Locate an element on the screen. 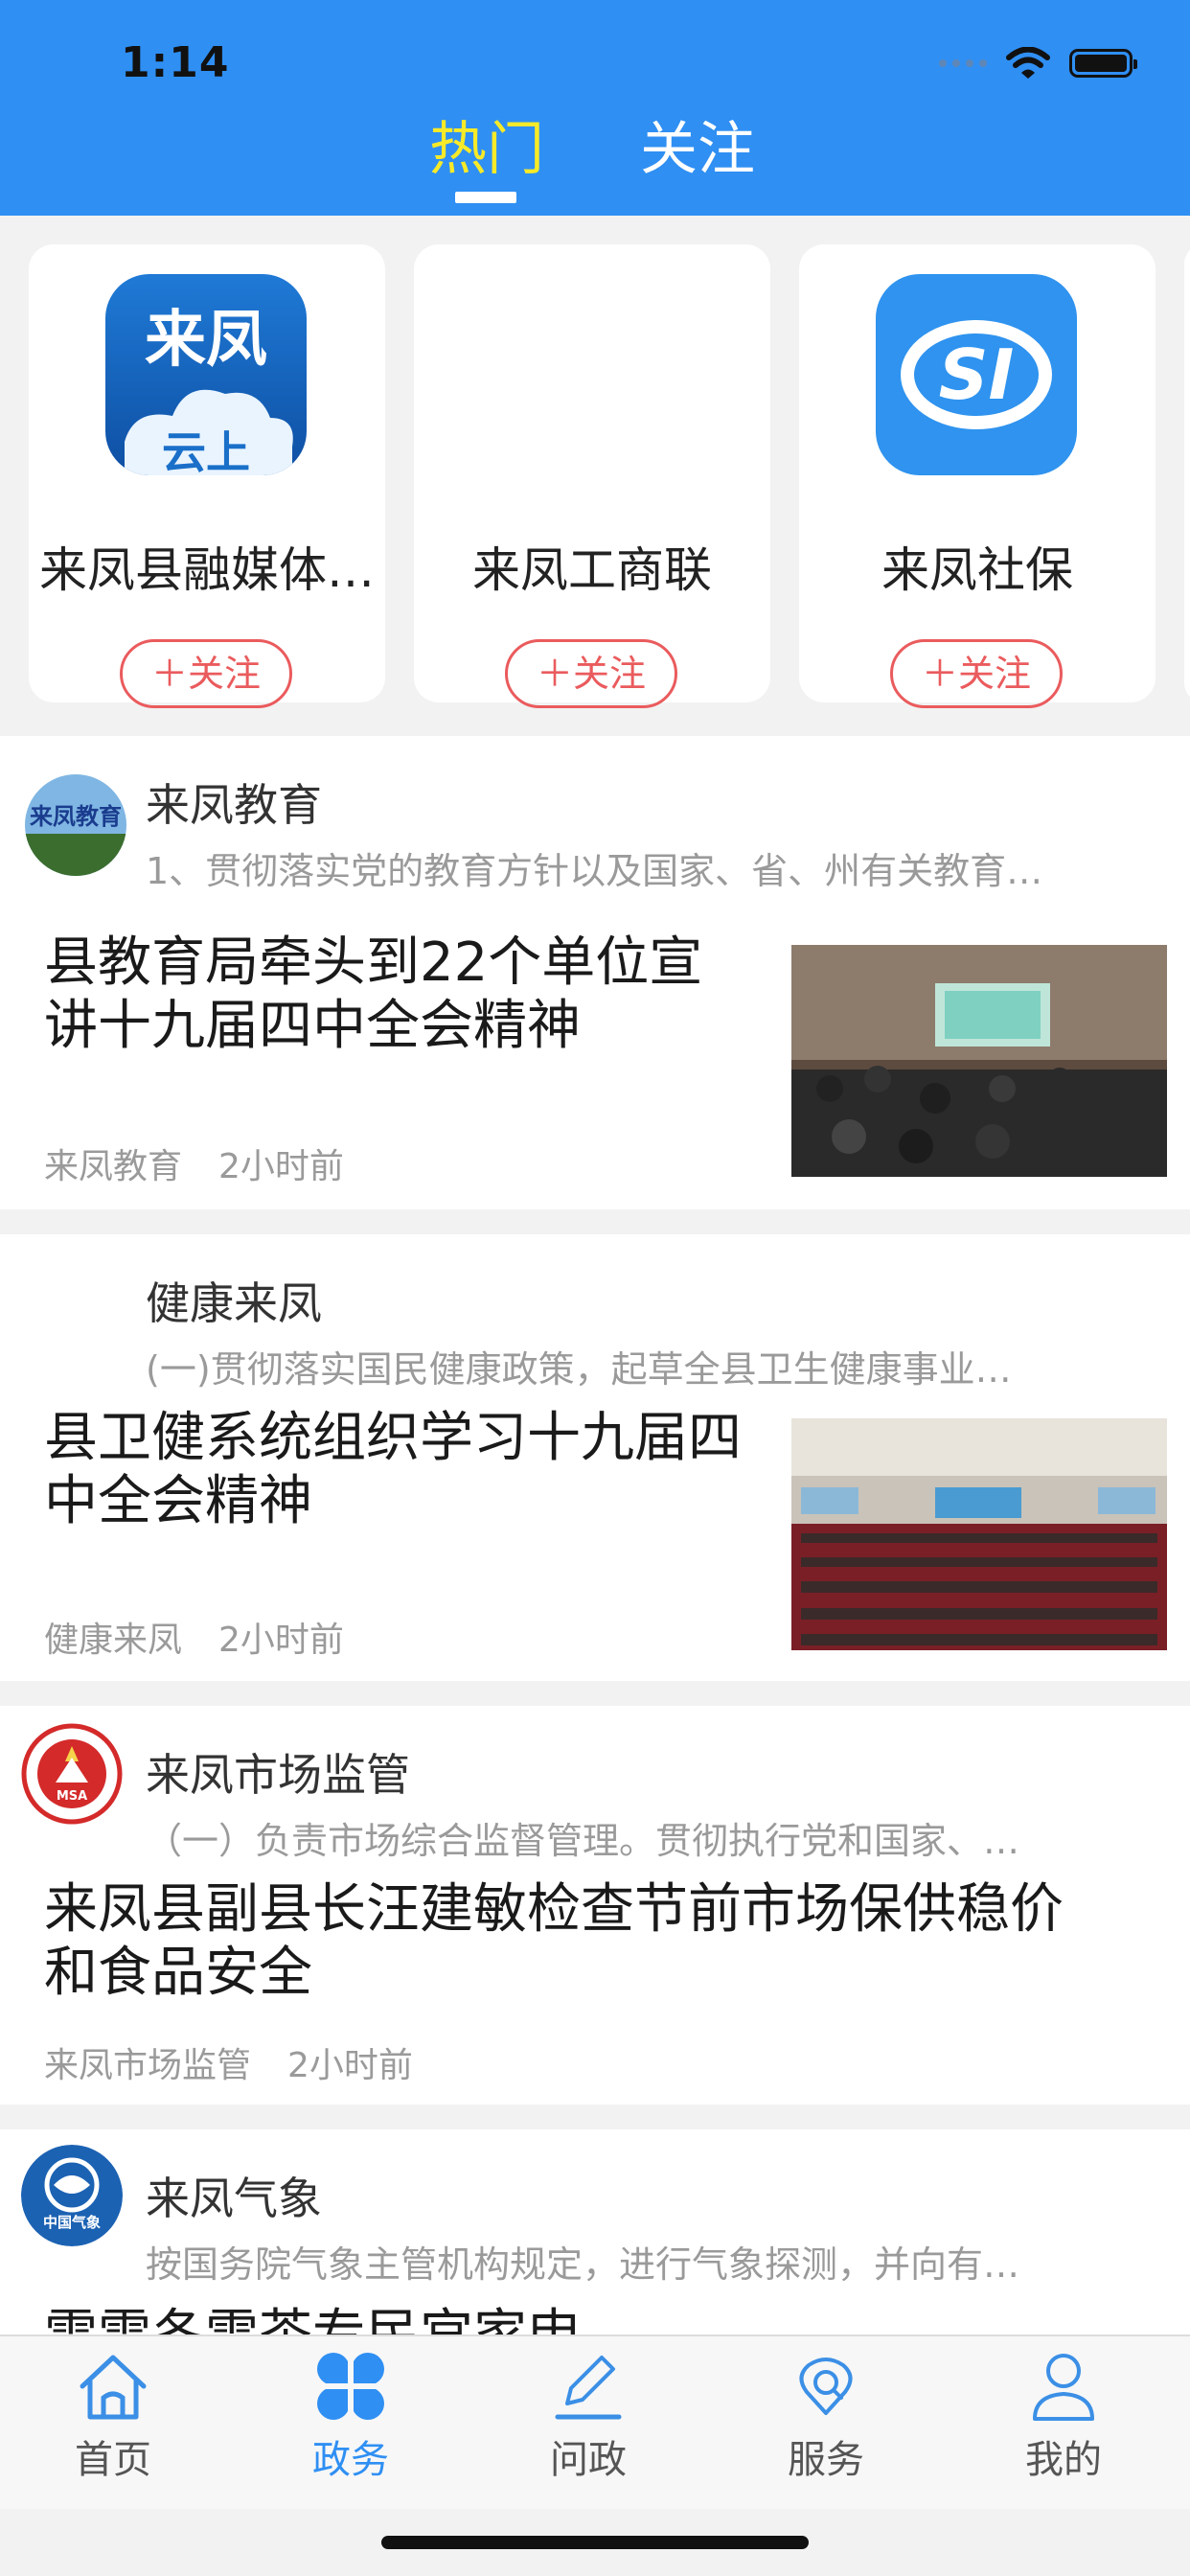 The image size is (1190, 2576). svg-text: 中国气象 is located at coordinates (72, 2222).